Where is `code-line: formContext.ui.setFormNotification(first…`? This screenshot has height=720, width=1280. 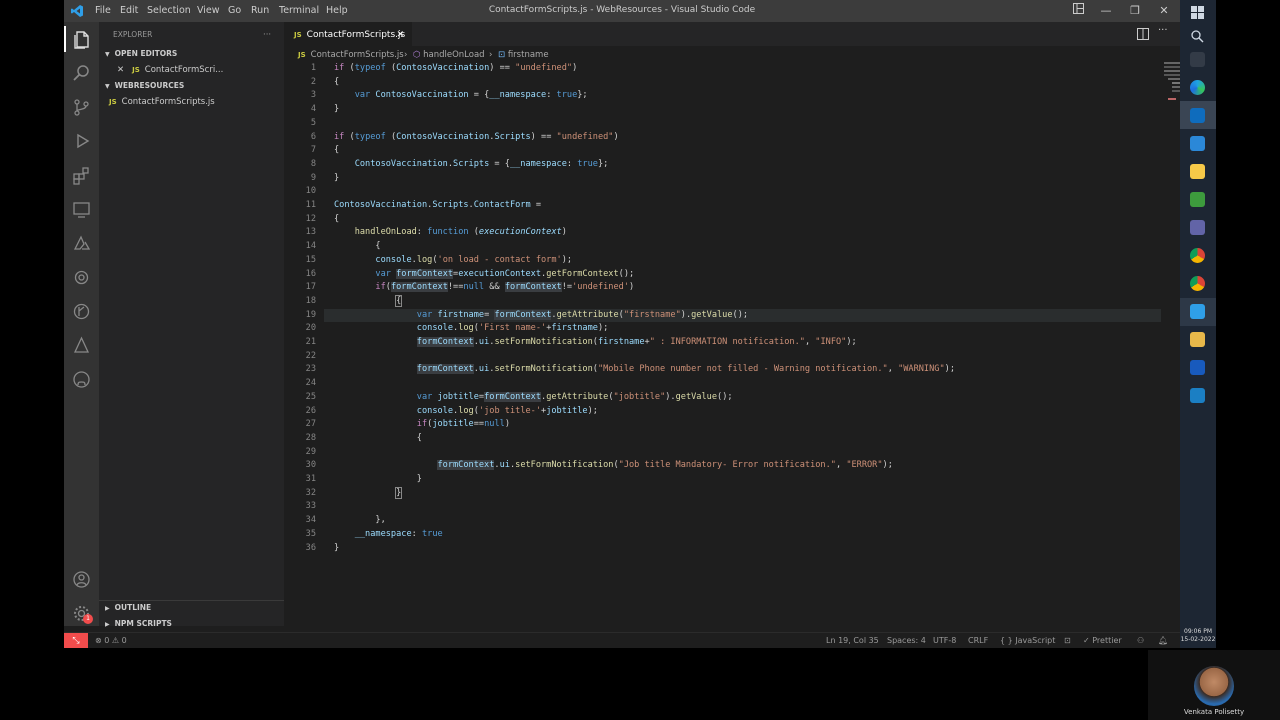
code-line: formContext.ui.setFormNotification(first… is located at coordinates (636, 342).